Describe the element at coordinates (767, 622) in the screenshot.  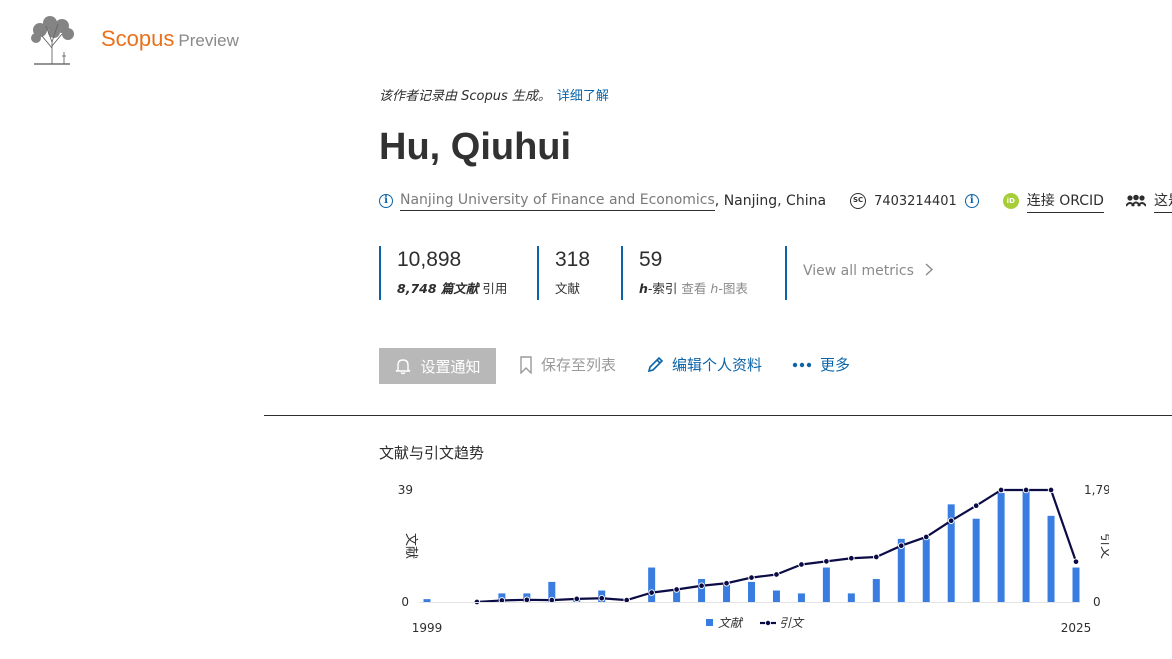
I see `legend-line-point` at that location.